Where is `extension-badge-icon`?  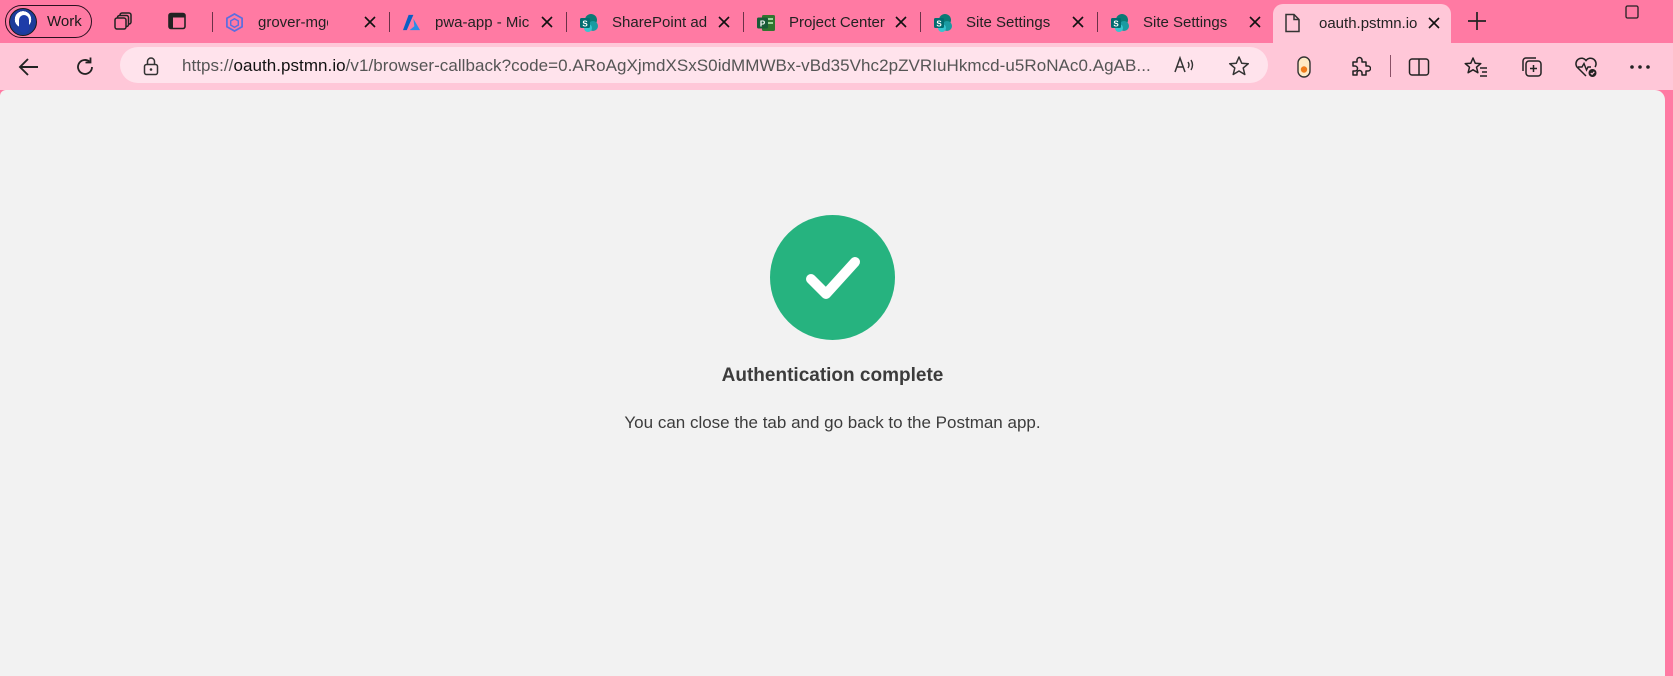
extension-badge-icon is located at coordinates (1304, 67).